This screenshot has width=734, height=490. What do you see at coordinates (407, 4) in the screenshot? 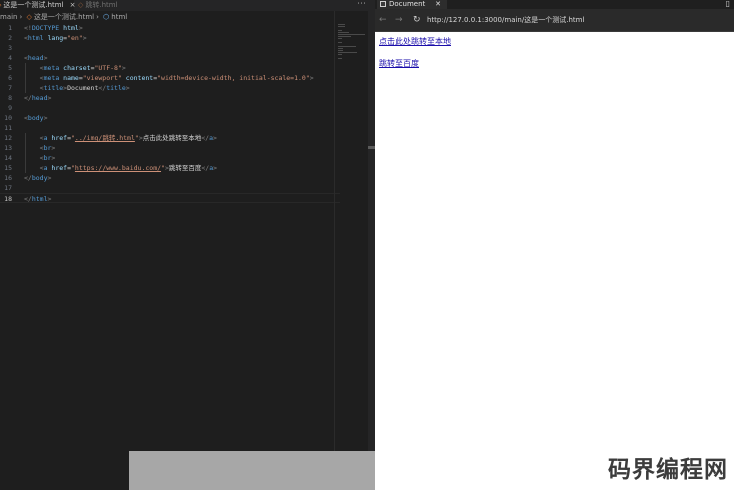
I see `browser-tab-title: Document` at bounding box center [407, 4].